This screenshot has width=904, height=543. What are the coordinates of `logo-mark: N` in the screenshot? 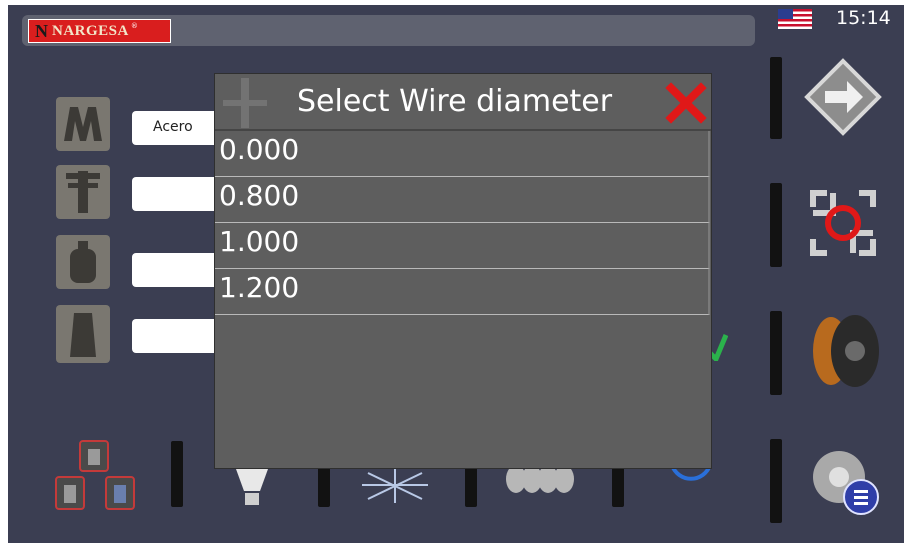 It's located at (41, 30).